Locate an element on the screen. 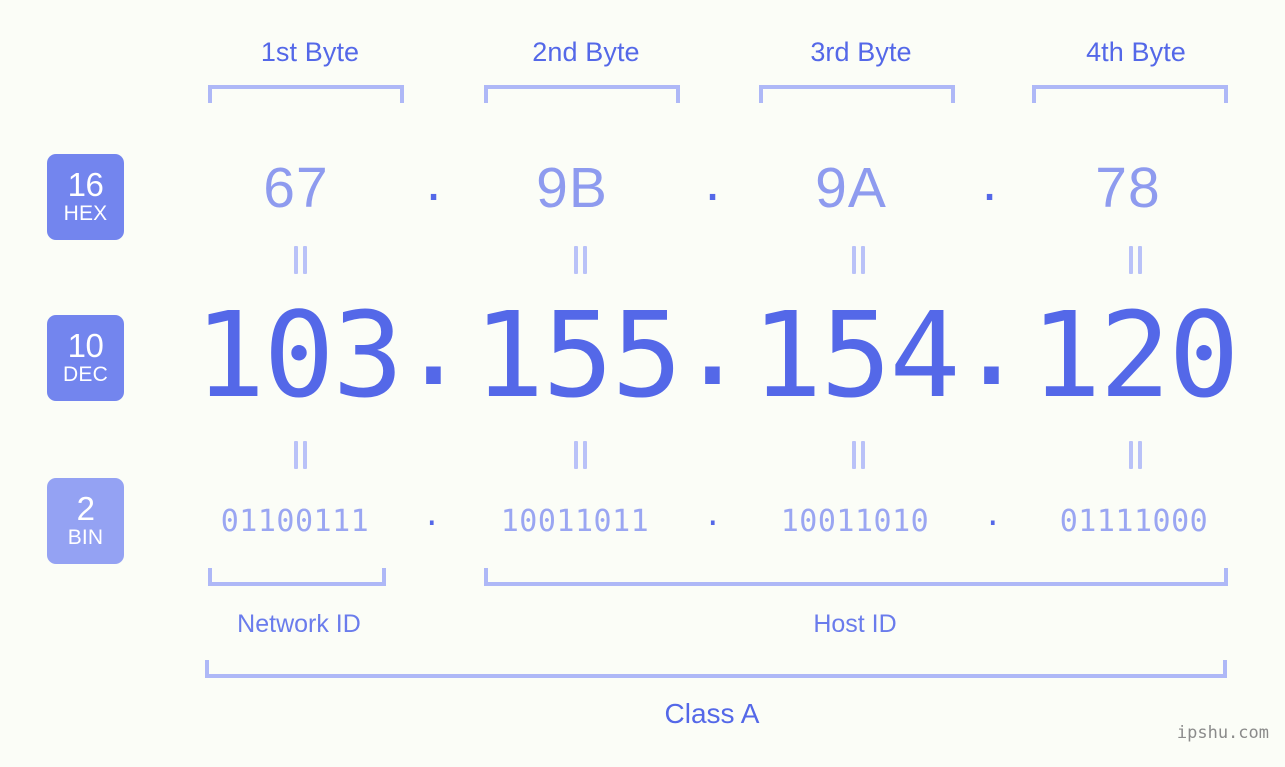  network-id-label: Network ID is located at coordinates (299, 624).